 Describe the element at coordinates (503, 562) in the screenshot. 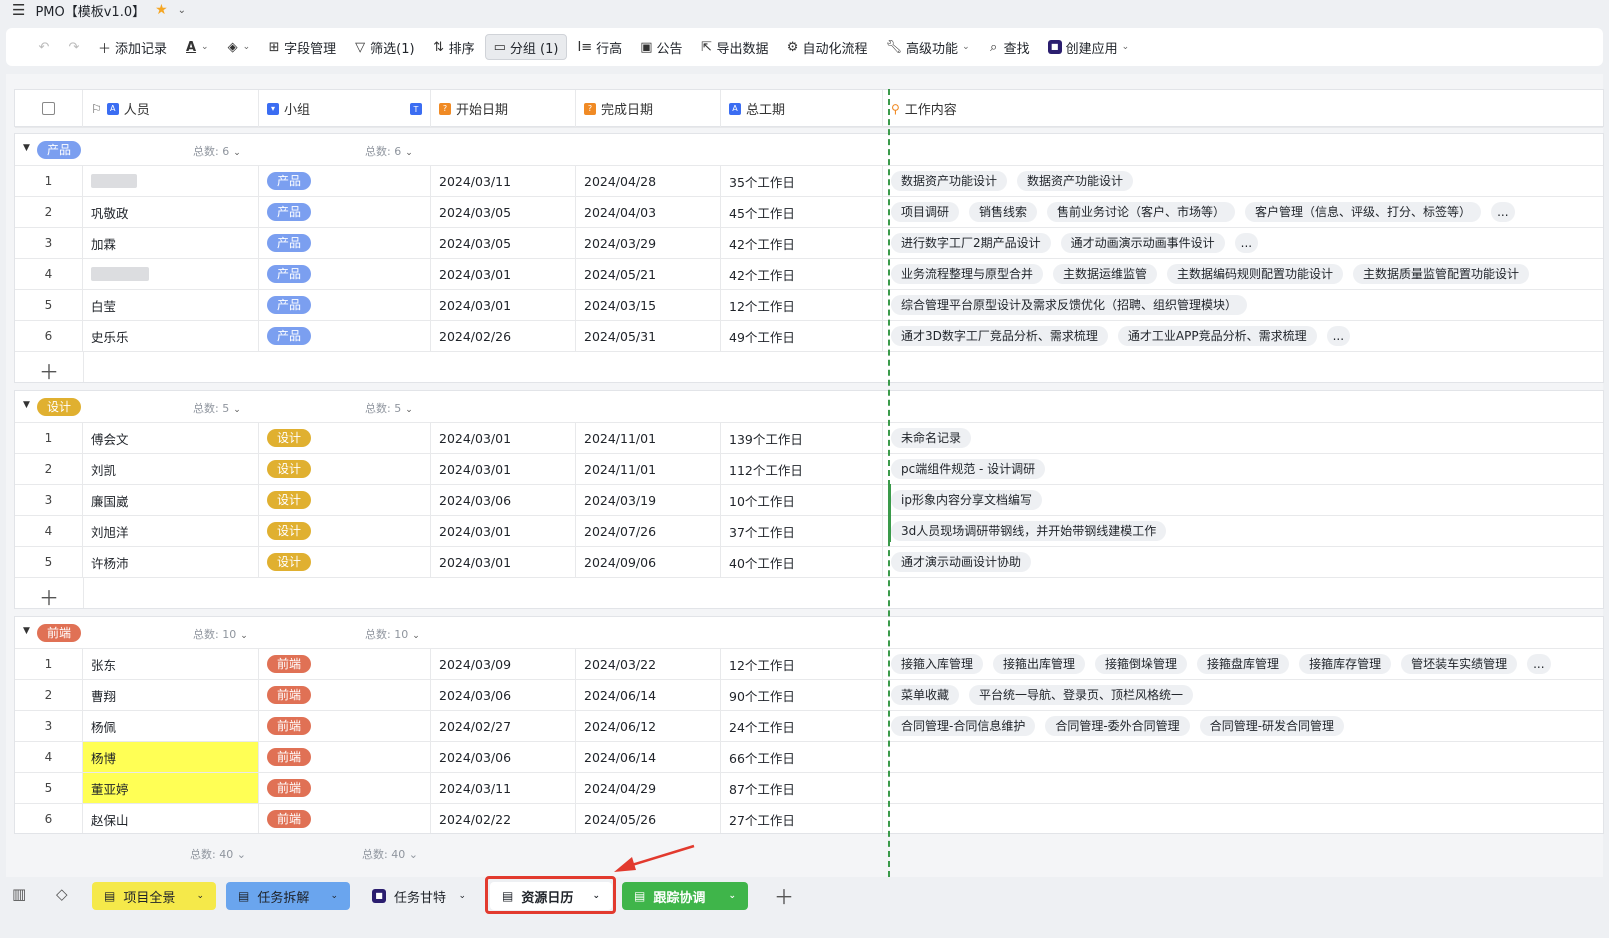

I see `start-date-cell: 2024/03/01` at that location.